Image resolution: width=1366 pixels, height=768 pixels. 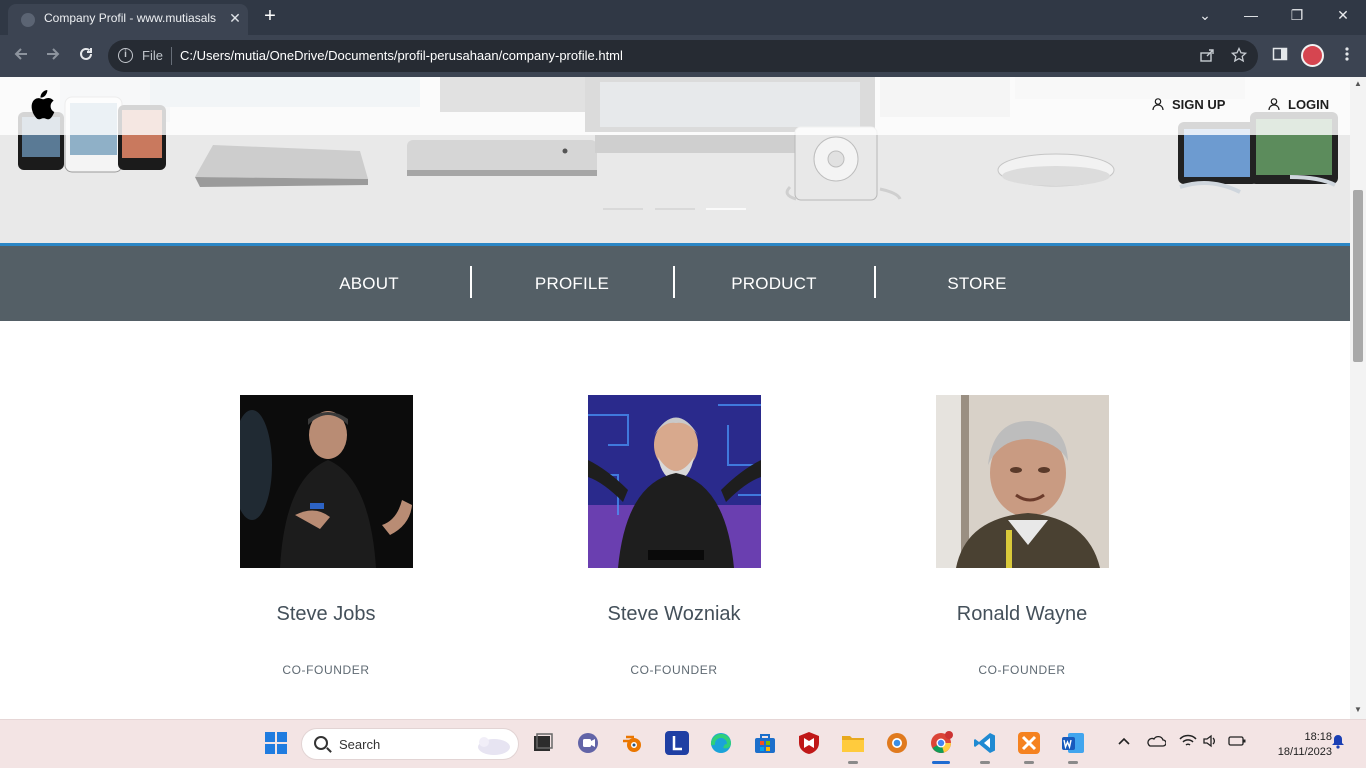 I want to click on steve-wozniak-photo, so click(x=674, y=481).